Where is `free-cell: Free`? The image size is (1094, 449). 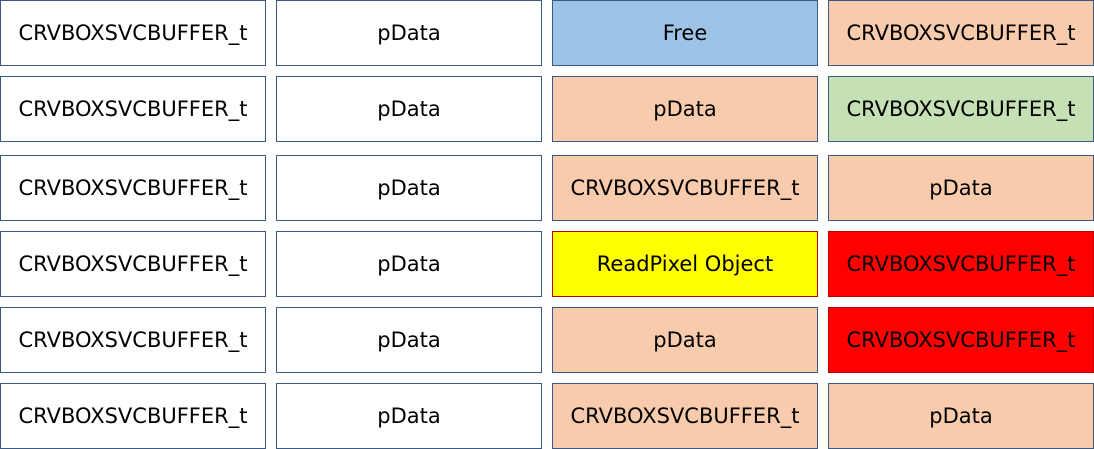
free-cell: Free is located at coordinates (685, 33).